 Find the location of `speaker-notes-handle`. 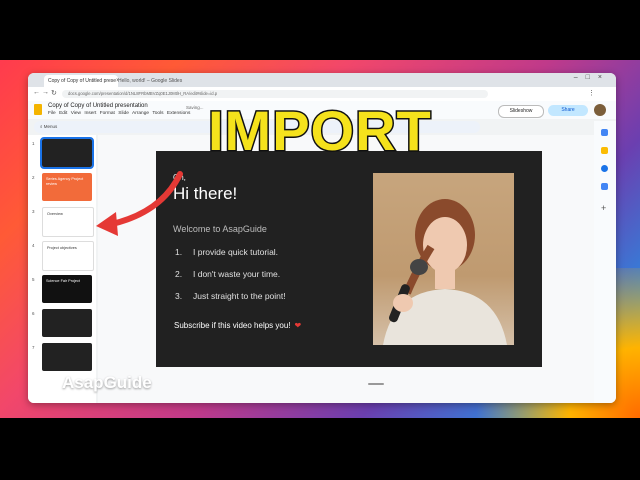

speaker-notes-handle is located at coordinates (376, 384).